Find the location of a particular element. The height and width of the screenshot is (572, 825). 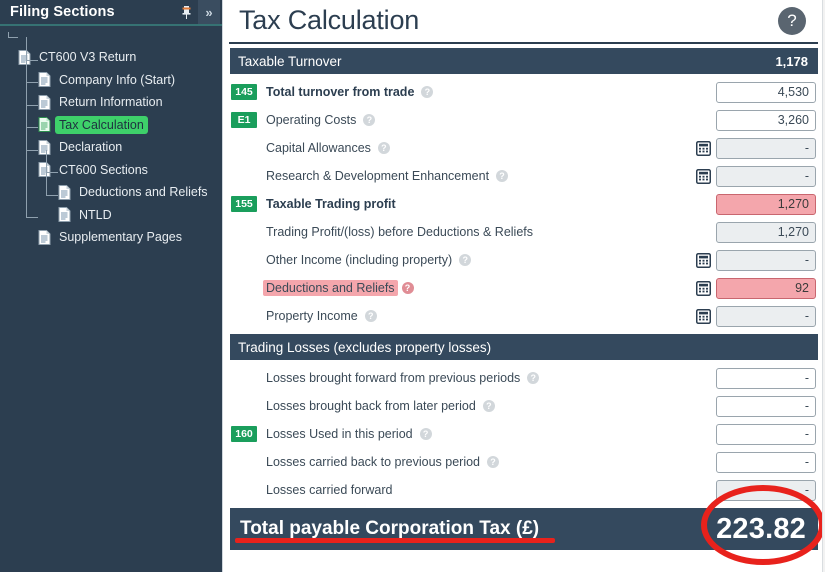

collapse-sidebar-button: » is located at coordinates (209, 12).